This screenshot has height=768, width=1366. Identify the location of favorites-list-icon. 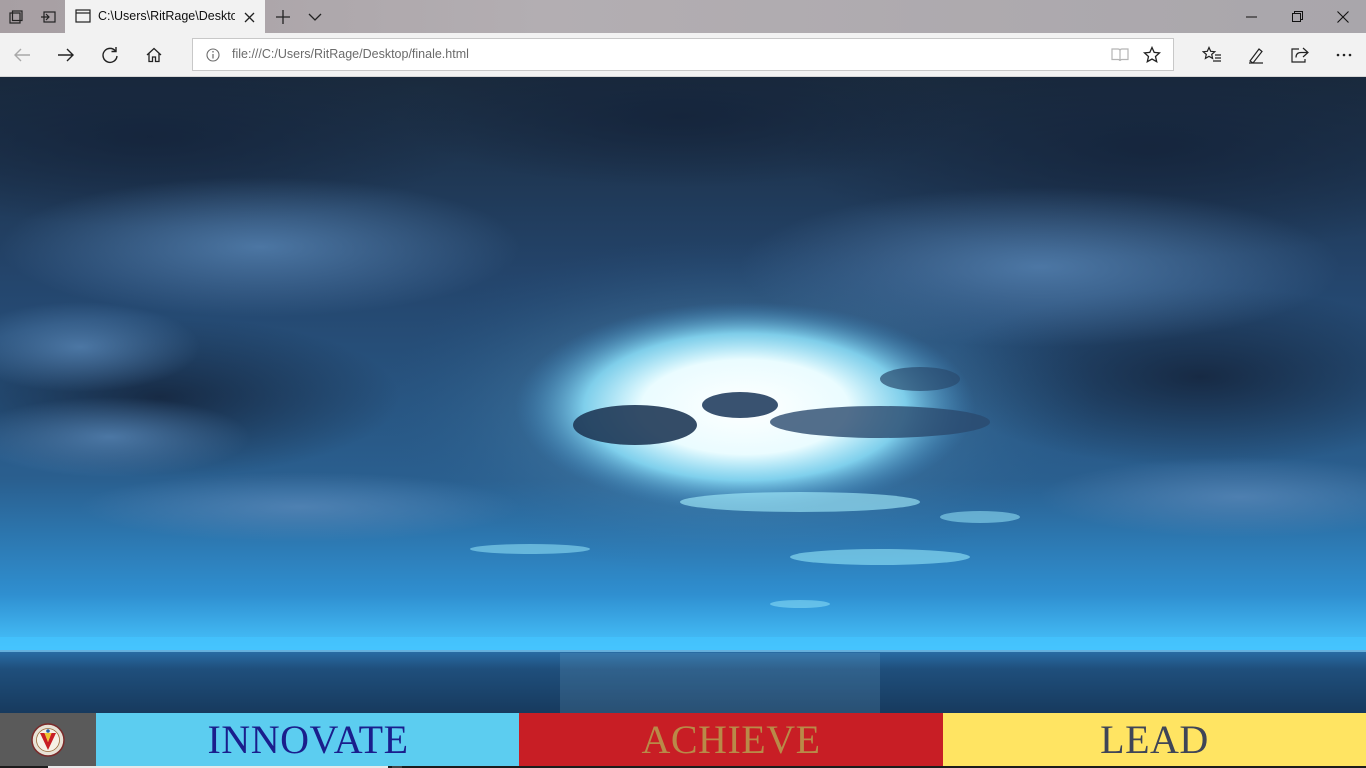
(1212, 55).